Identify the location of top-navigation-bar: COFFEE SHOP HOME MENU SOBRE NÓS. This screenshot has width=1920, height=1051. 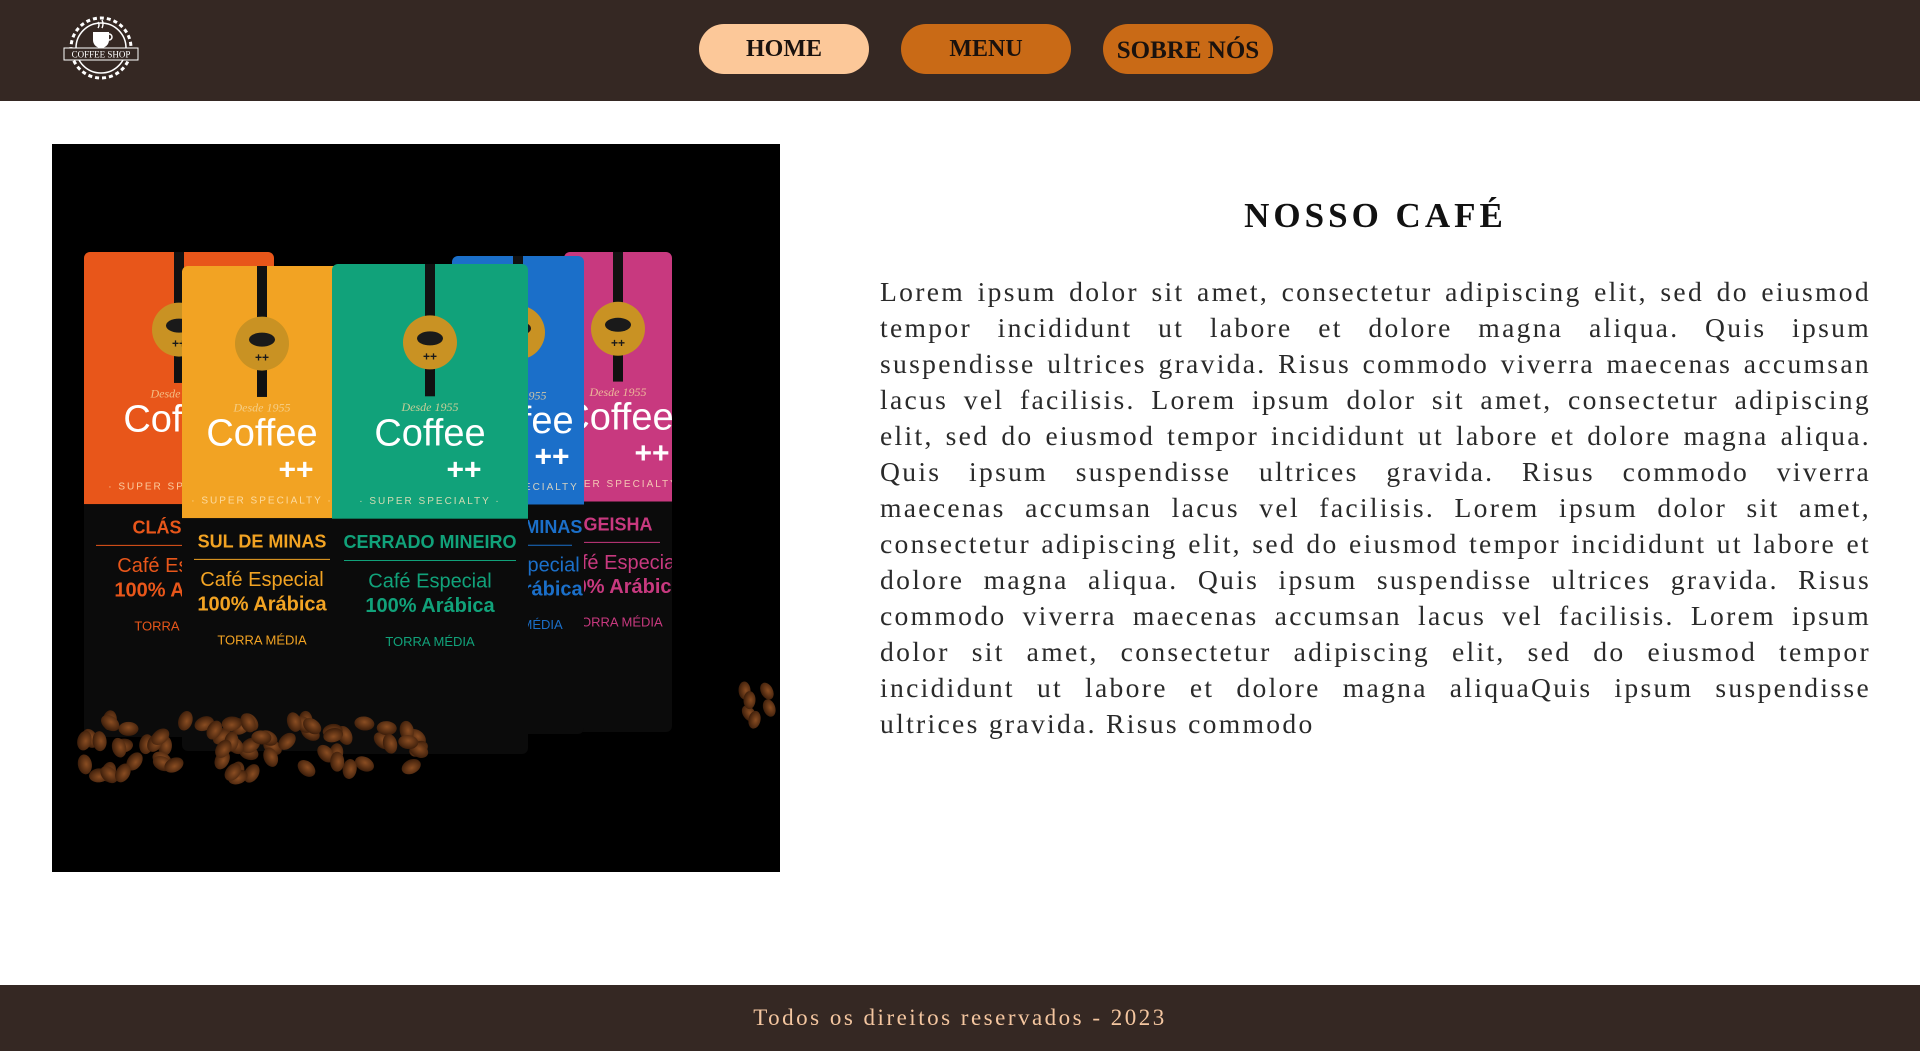
(960, 50).